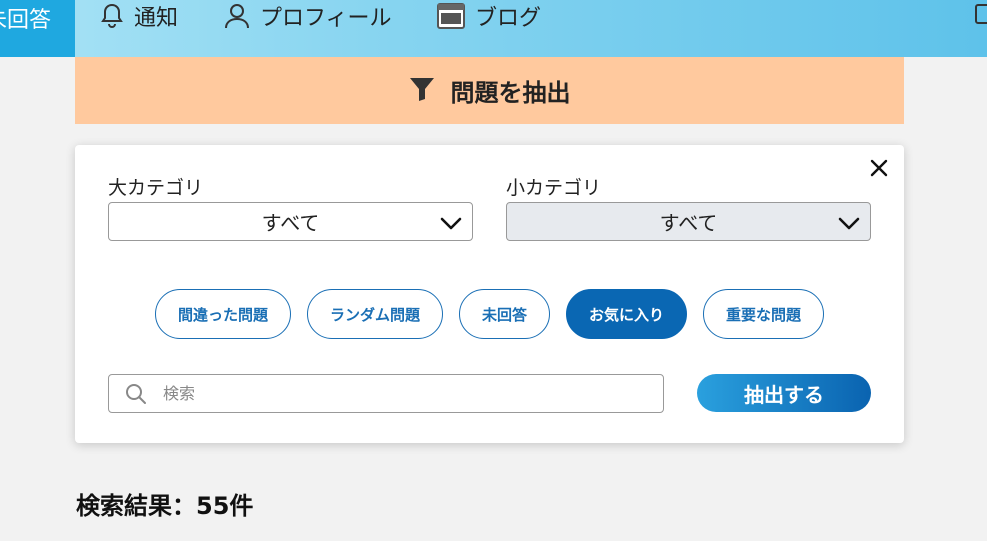 The width and height of the screenshot is (987, 541). I want to click on nav-item-unanswered-label: 未回答, so click(25, 20).